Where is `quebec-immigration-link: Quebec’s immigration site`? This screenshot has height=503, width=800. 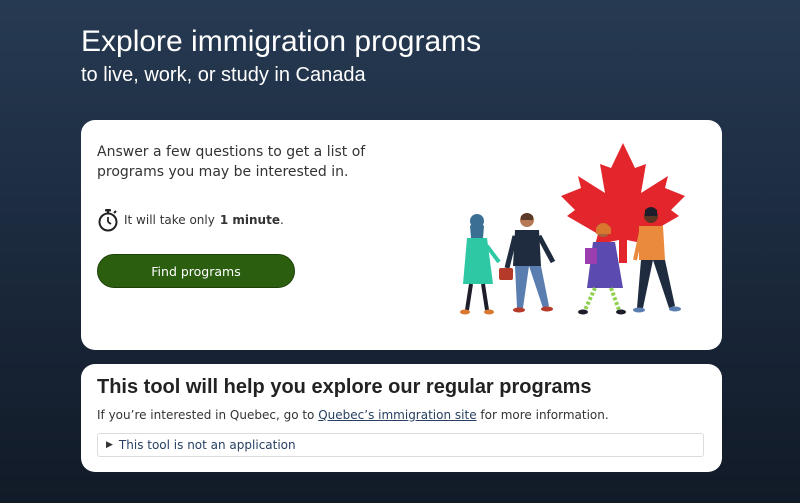
quebec-immigration-link: Quebec’s immigration site is located at coordinates (397, 415).